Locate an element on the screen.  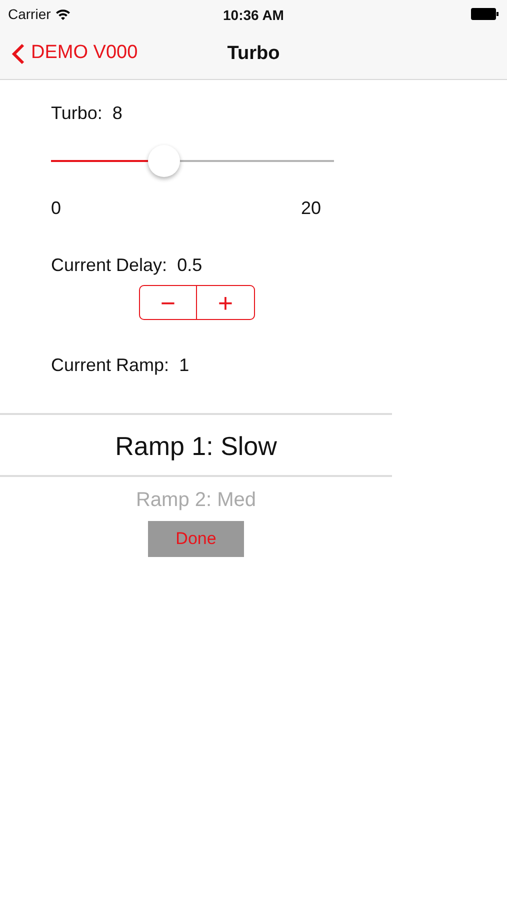
decrement-button: − is located at coordinates (168, 302).